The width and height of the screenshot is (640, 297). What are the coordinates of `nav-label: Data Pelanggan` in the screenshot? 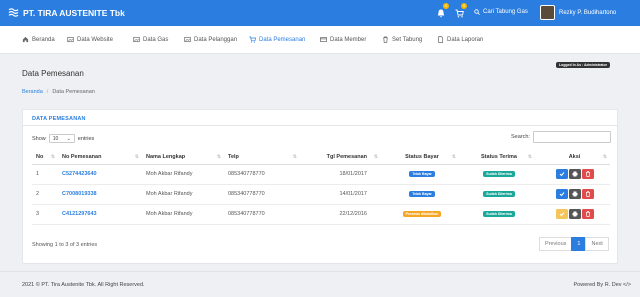 It's located at (216, 39).